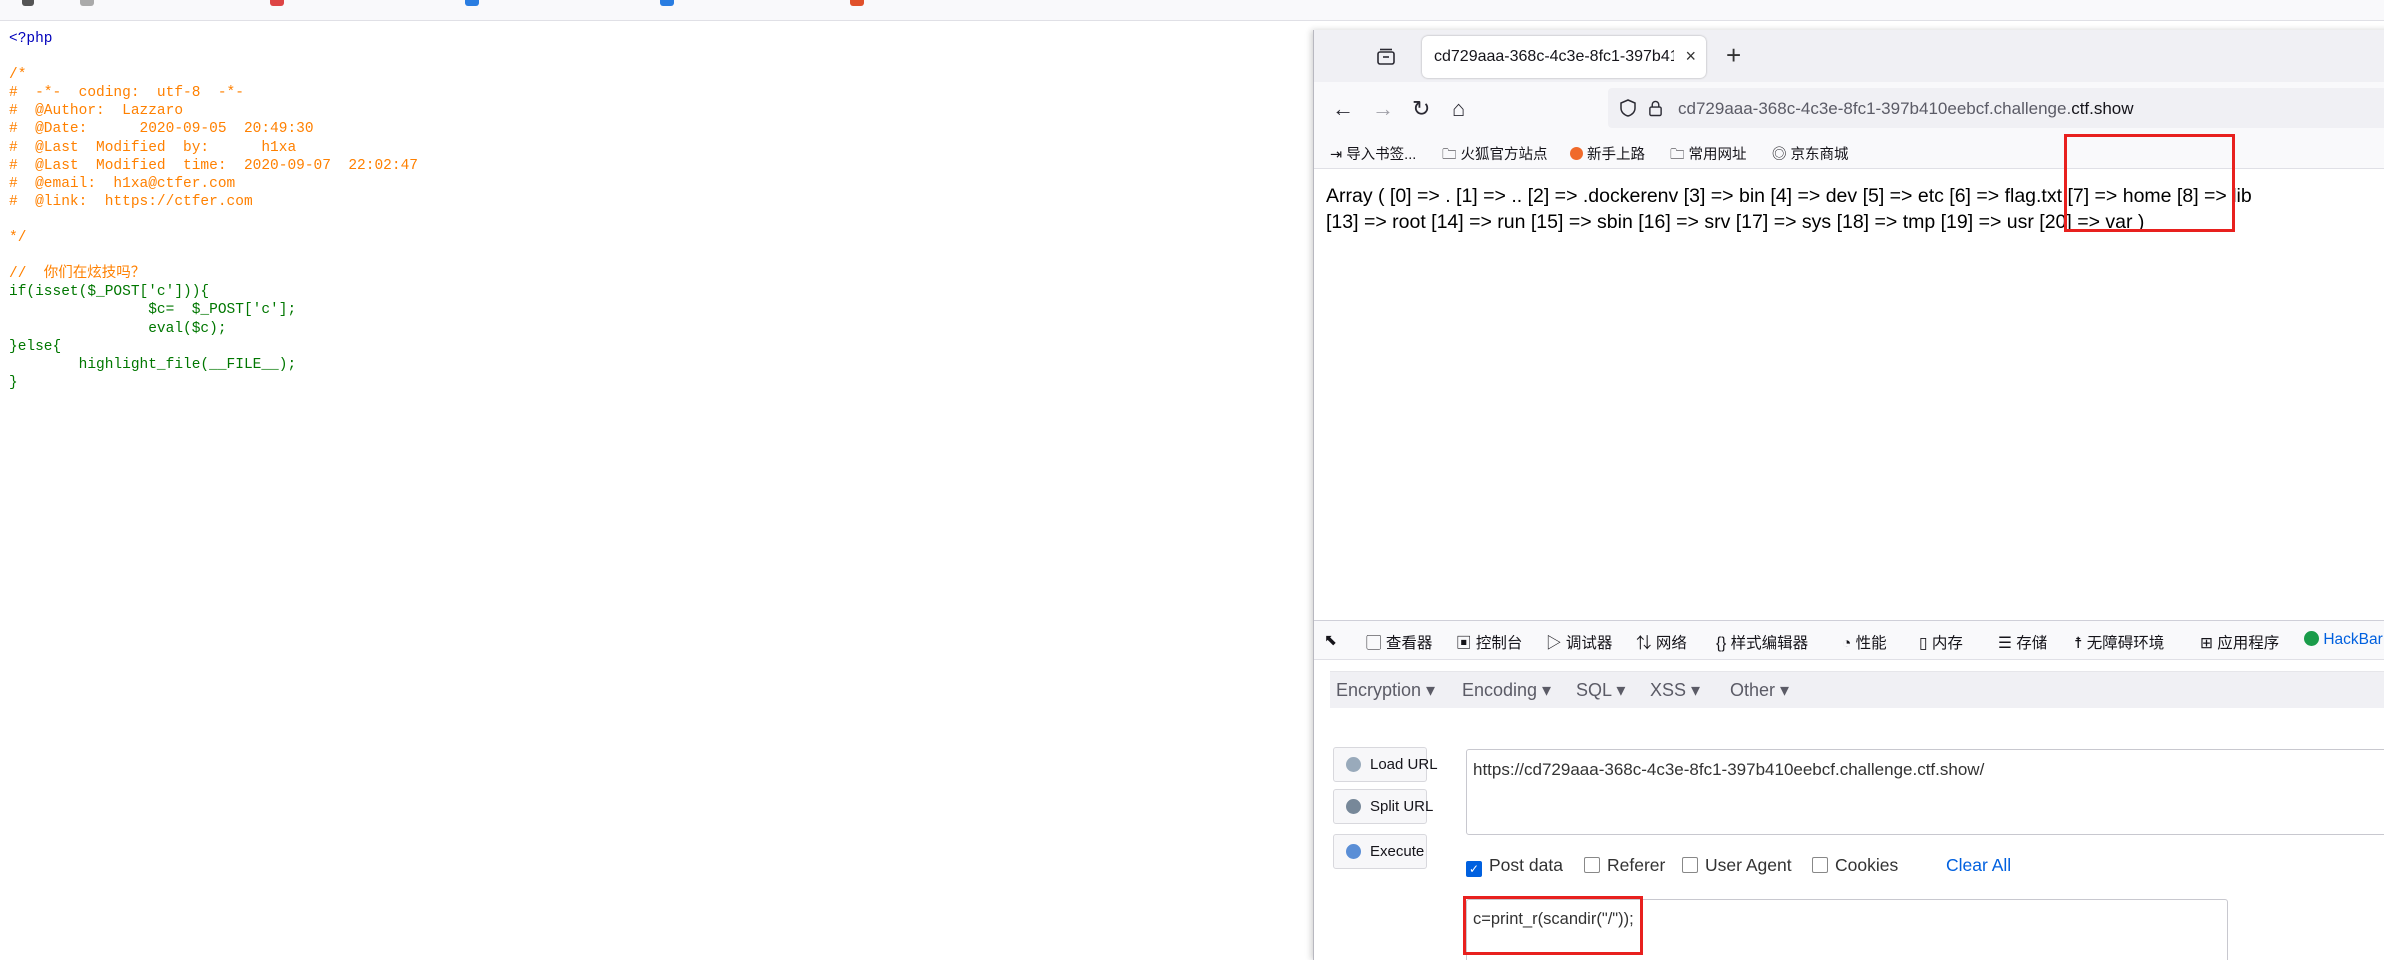  Describe the element at coordinates (1474, 869) in the screenshot. I see `checkbox-checked-icon: ✓` at that location.